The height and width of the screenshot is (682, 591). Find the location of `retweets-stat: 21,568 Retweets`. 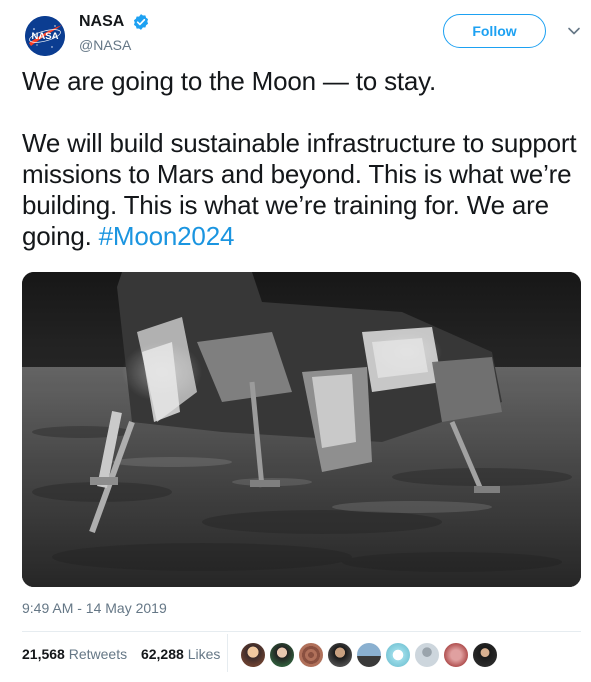

retweets-stat: 21,568 Retweets is located at coordinates (74, 654).